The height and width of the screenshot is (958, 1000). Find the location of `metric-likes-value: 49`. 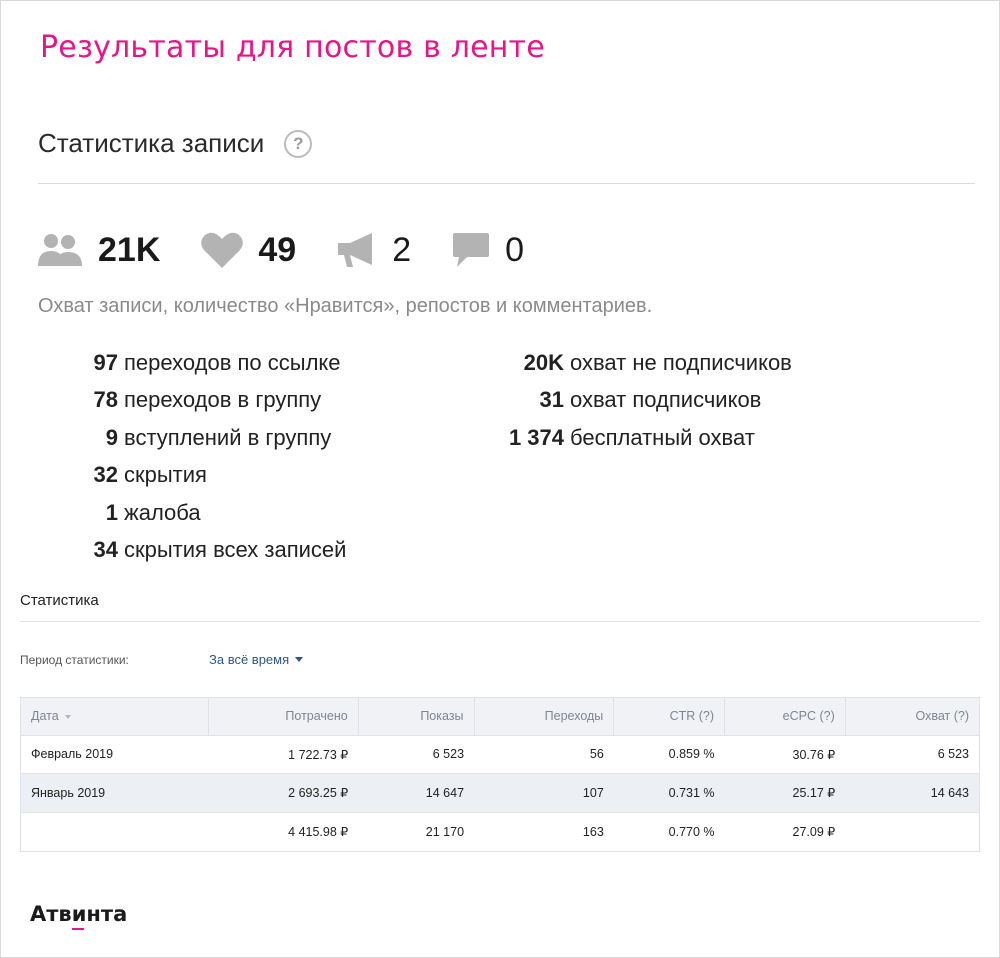

metric-likes-value: 49 is located at coordinates (277, 249).